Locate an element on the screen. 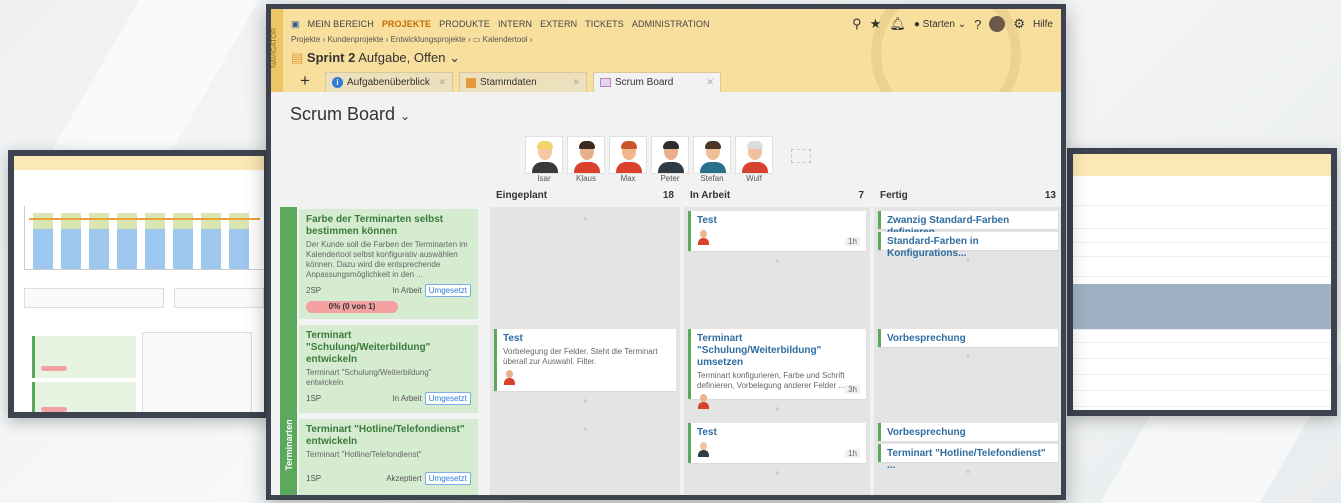 The image size is (1341, 503). tab-label: Stammdaten is located at coordinates (508, 82).